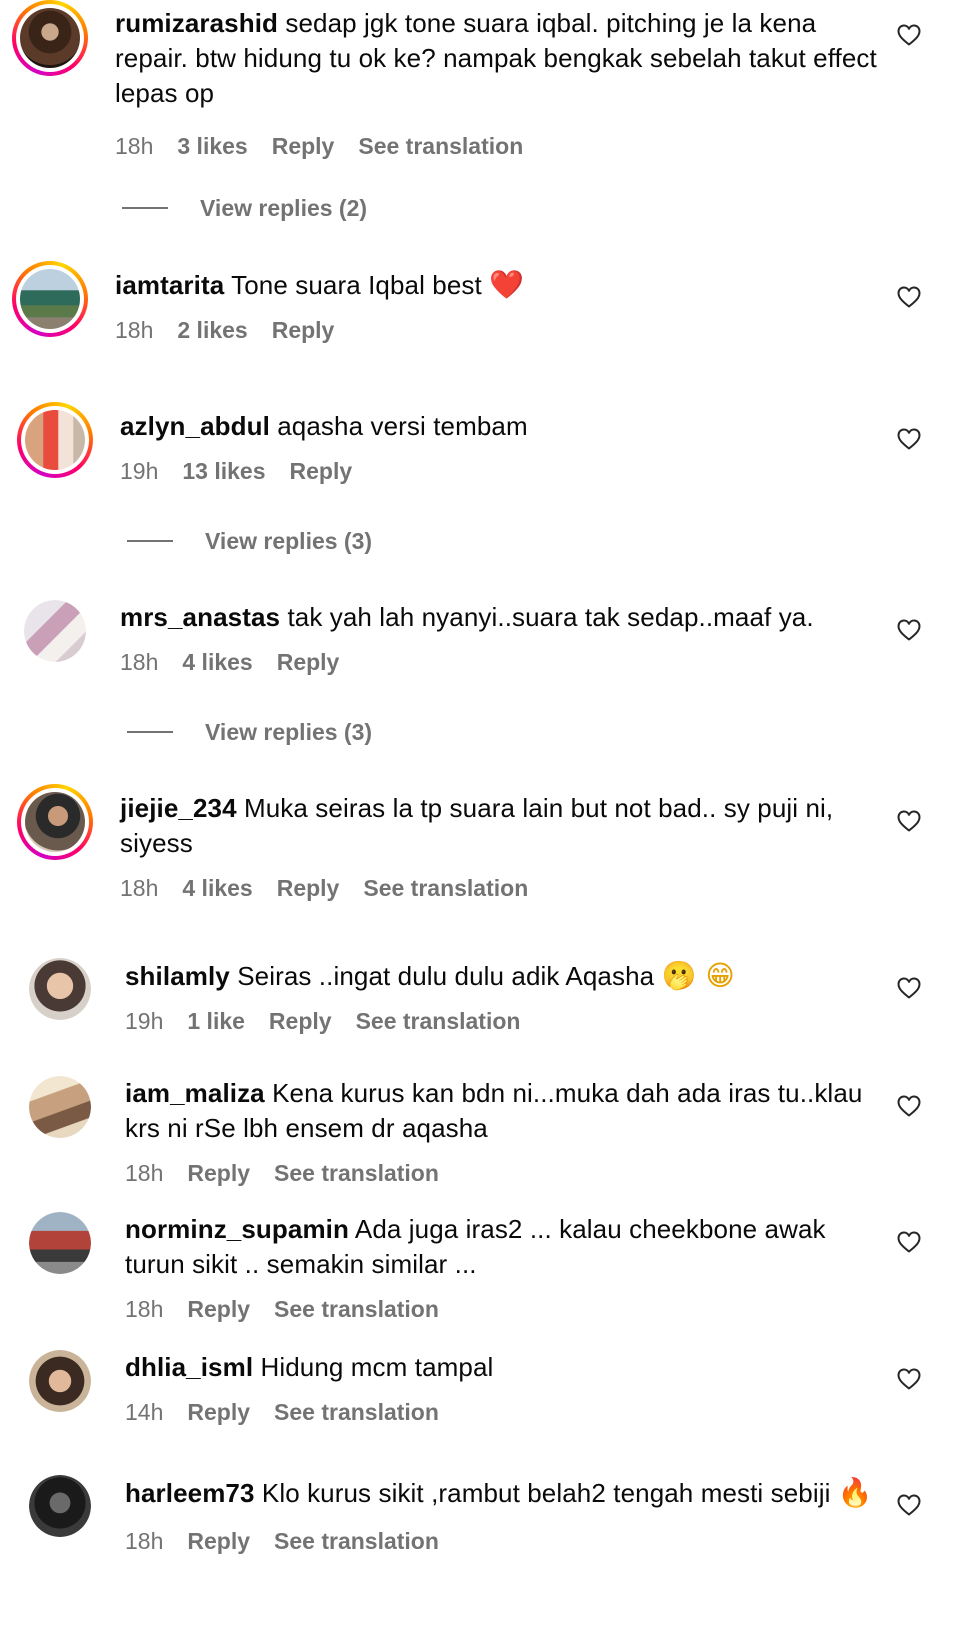 This screenshot has width=977, height=1630. What do you see at coordinates (402, 426) in the screenshot?
I see `comment-text: aqasha versi tembam` at bounding box center [402, 426].